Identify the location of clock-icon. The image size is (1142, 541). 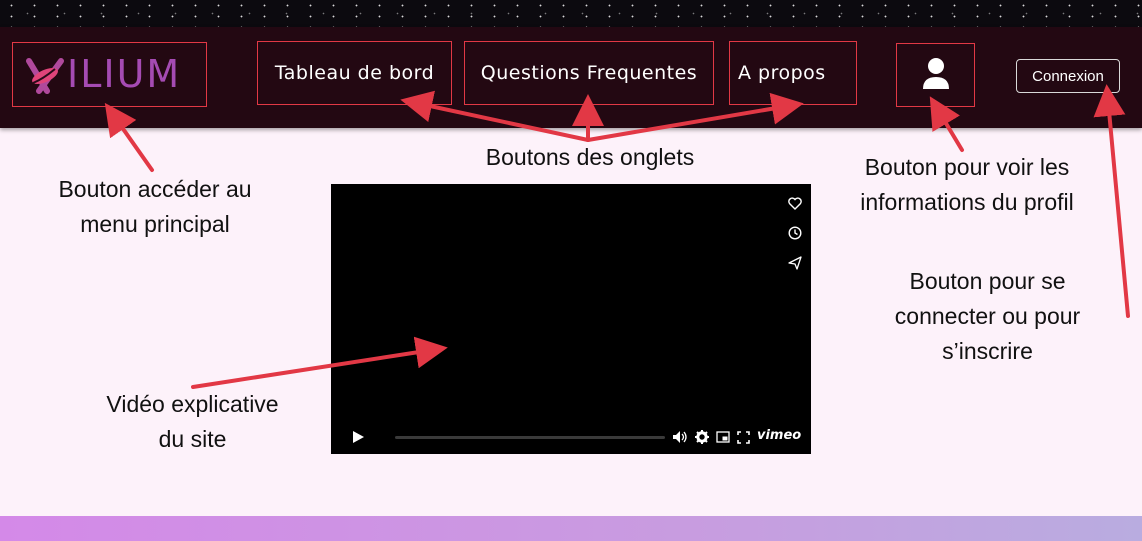
(795, 233).